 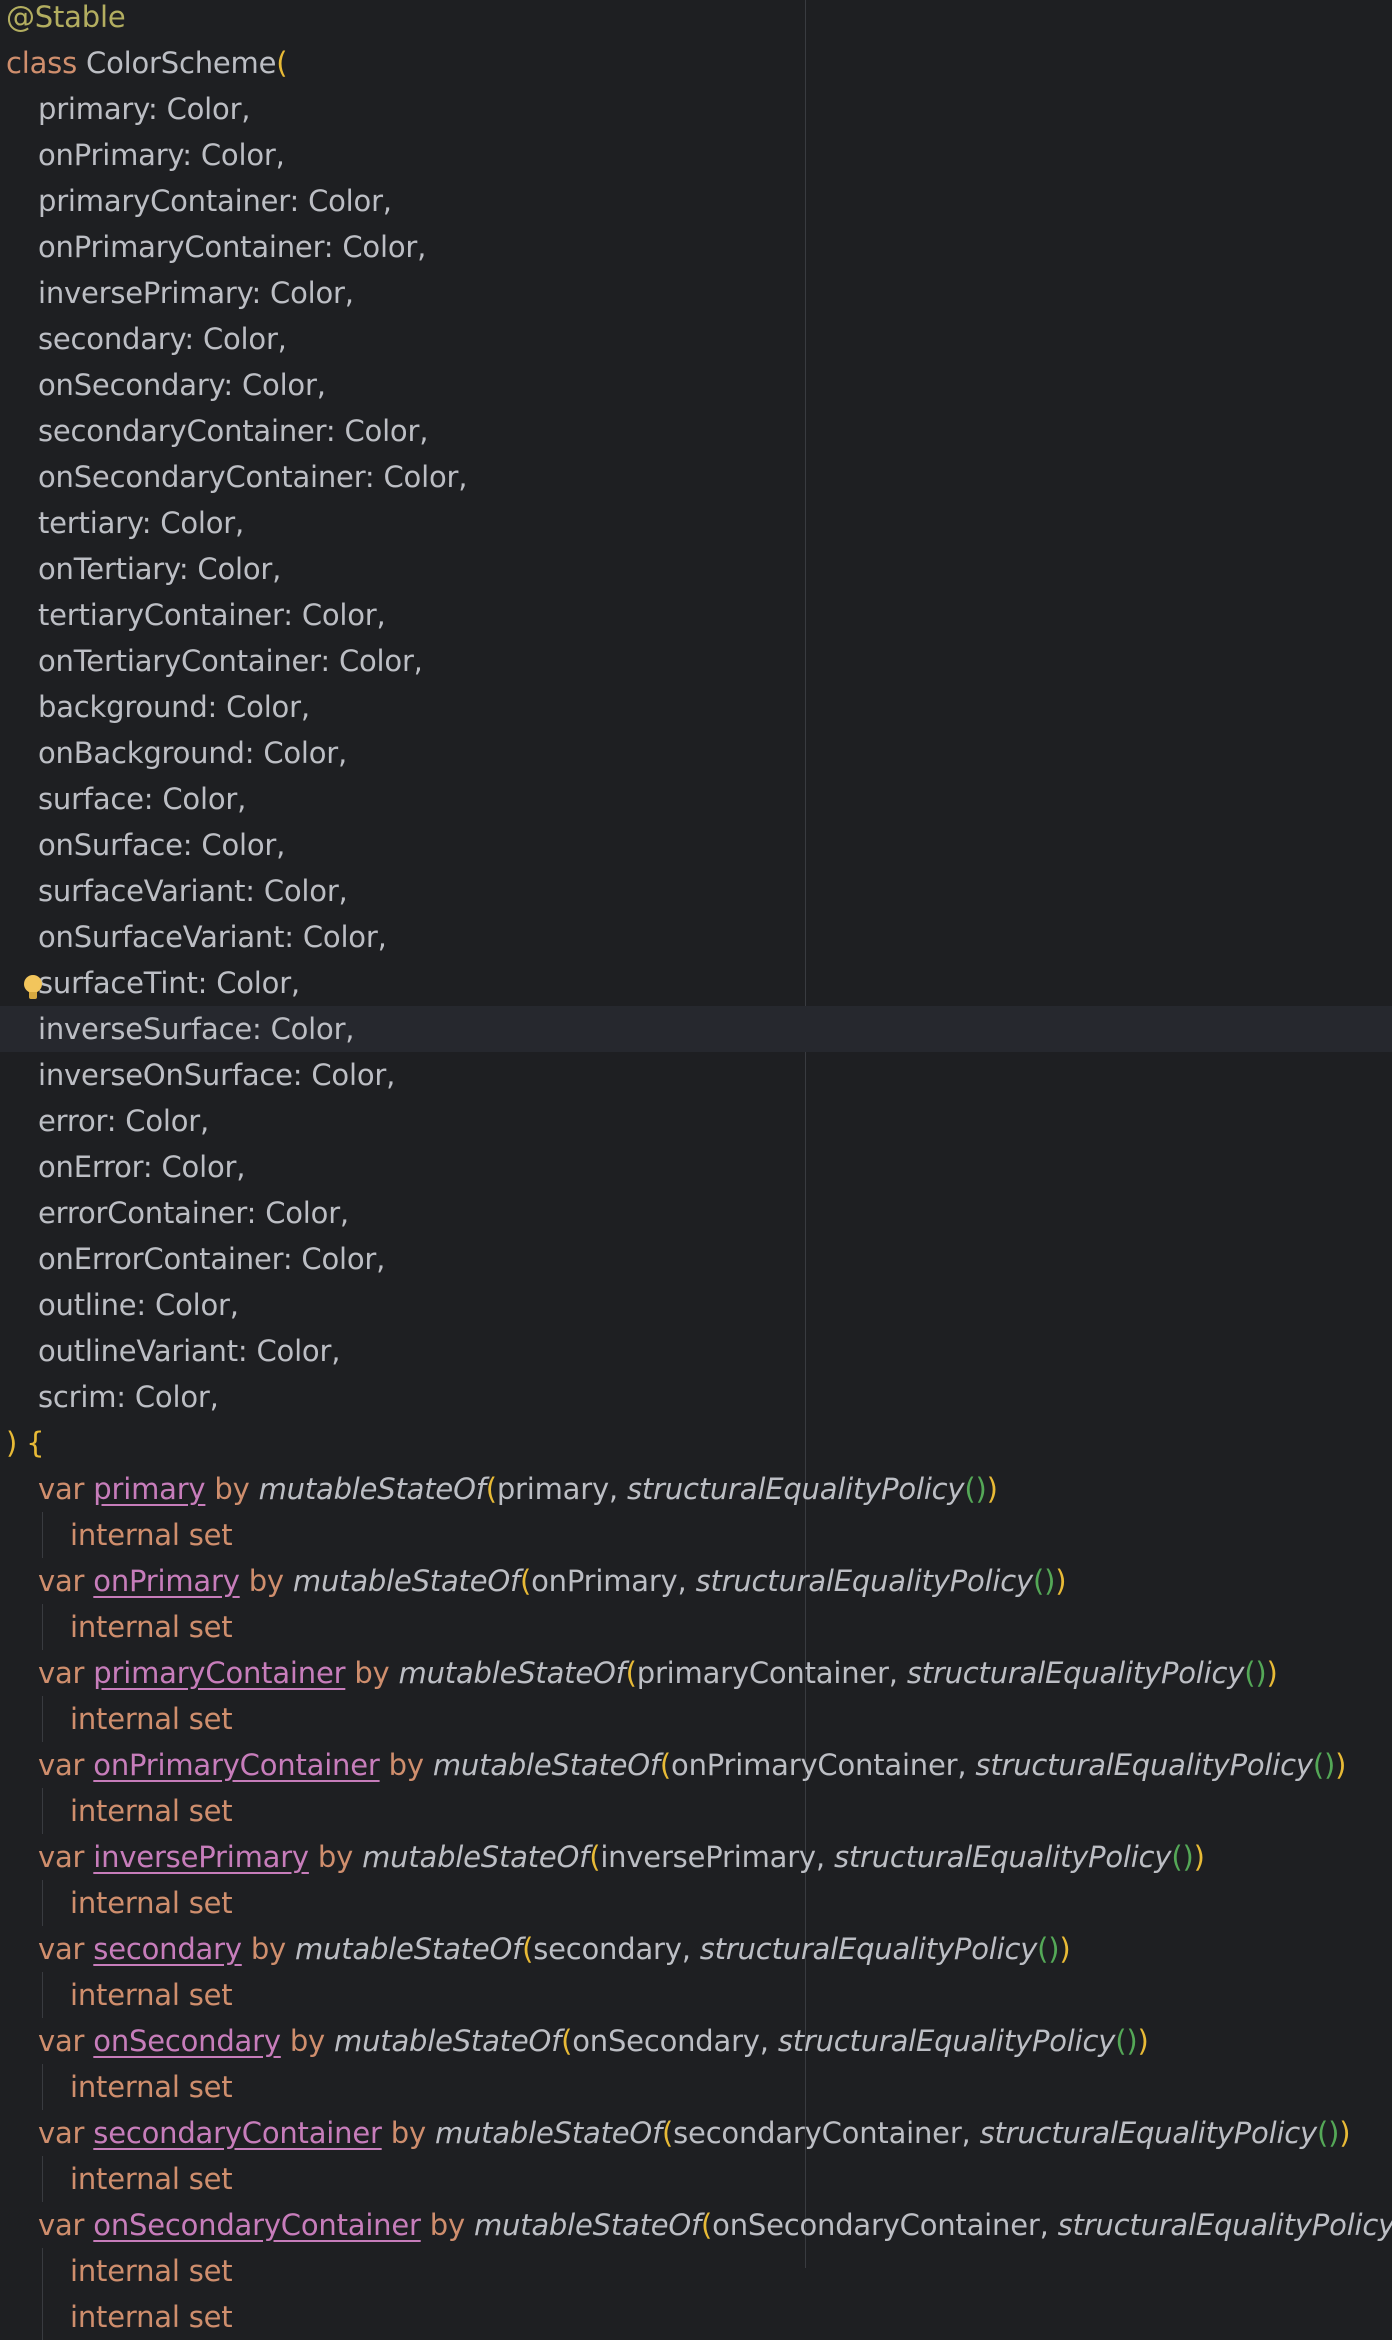 I want to click on property-name: primary, so click(x=149, y=1489).